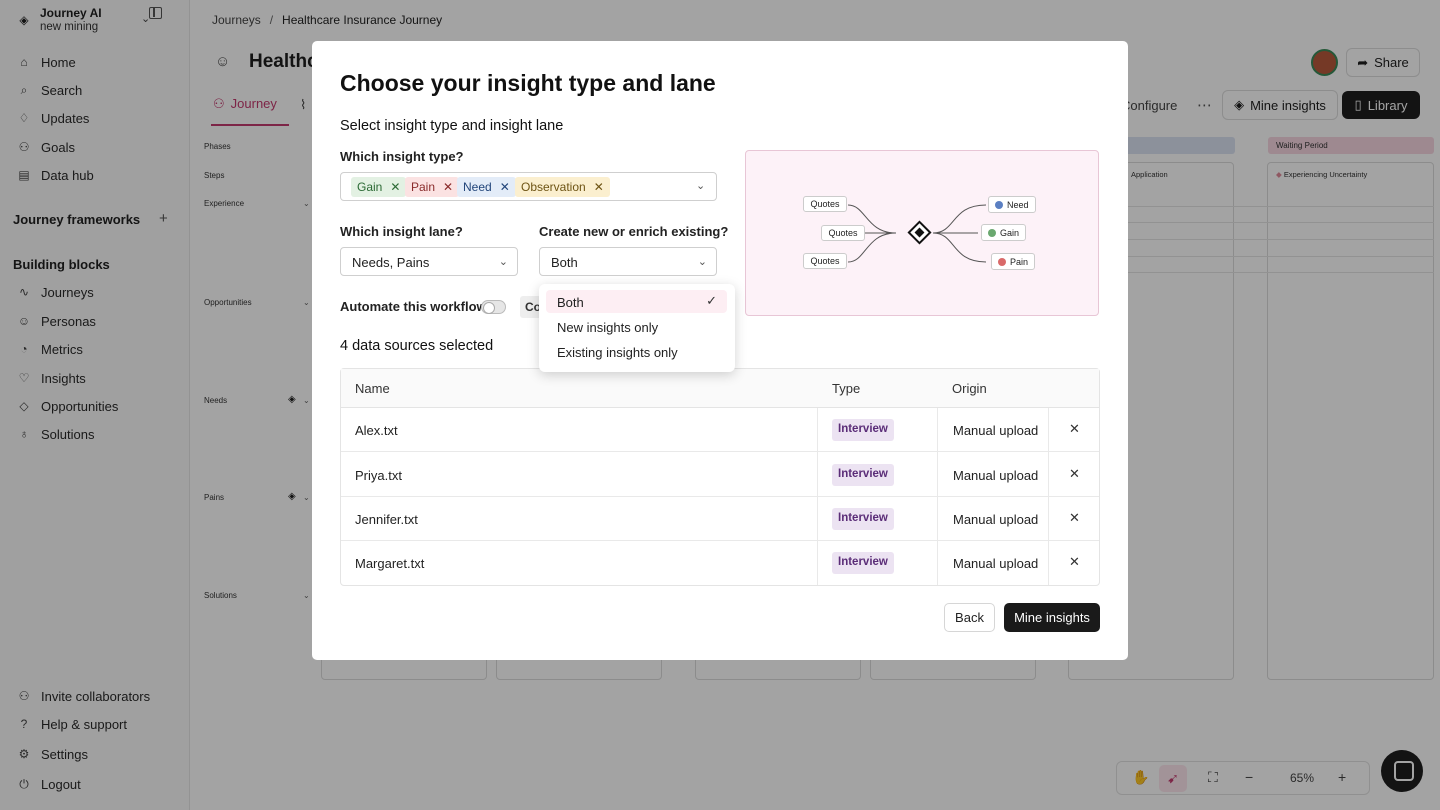  What do you see at coordinates (376, 430) in the screenshot?
I see `source-name: Alex.txt` at bounding box center [376, 430].